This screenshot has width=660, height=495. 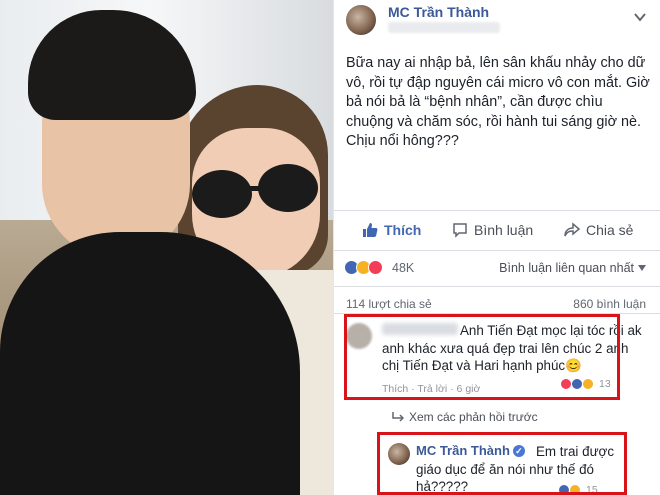 I want to click on caret-down-icon, so click(x=642, y=268).